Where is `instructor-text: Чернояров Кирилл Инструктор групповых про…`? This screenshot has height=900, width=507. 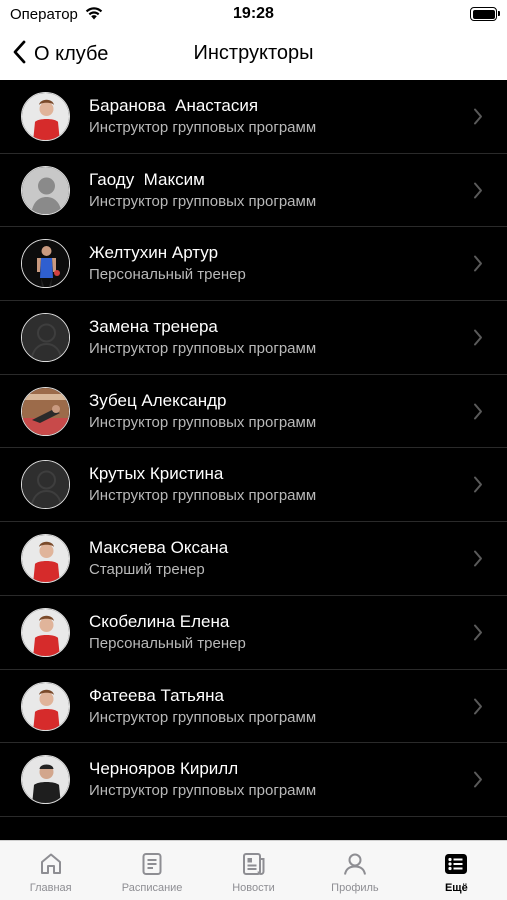
instructor-text: Чернояров Кирилл Инструктор групповых про… is located at coordinates (202, 779).